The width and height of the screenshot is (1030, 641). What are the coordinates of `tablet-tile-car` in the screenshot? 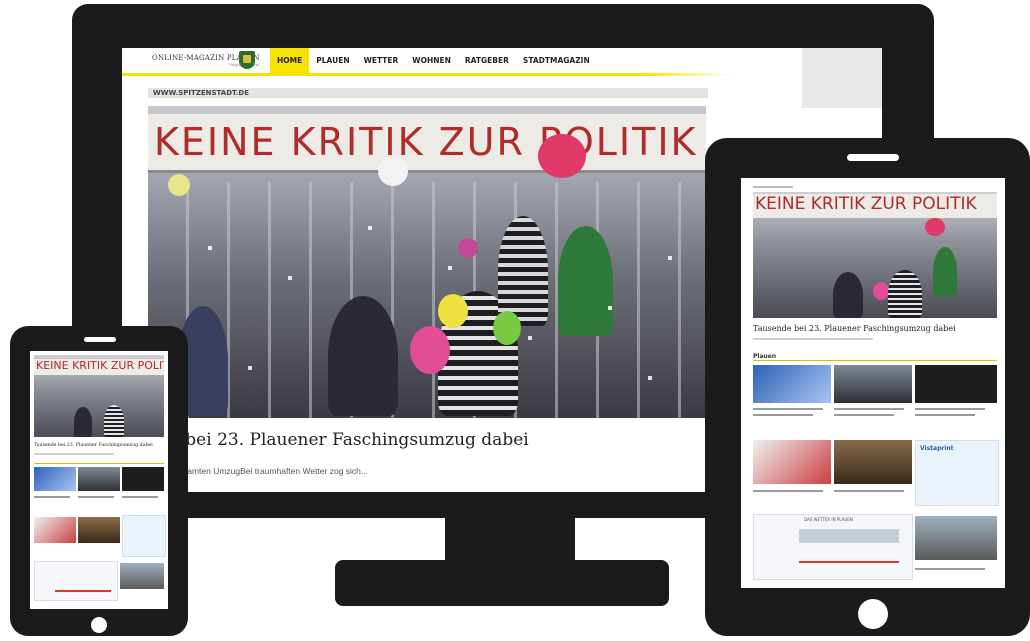 It's located at (873, 384).